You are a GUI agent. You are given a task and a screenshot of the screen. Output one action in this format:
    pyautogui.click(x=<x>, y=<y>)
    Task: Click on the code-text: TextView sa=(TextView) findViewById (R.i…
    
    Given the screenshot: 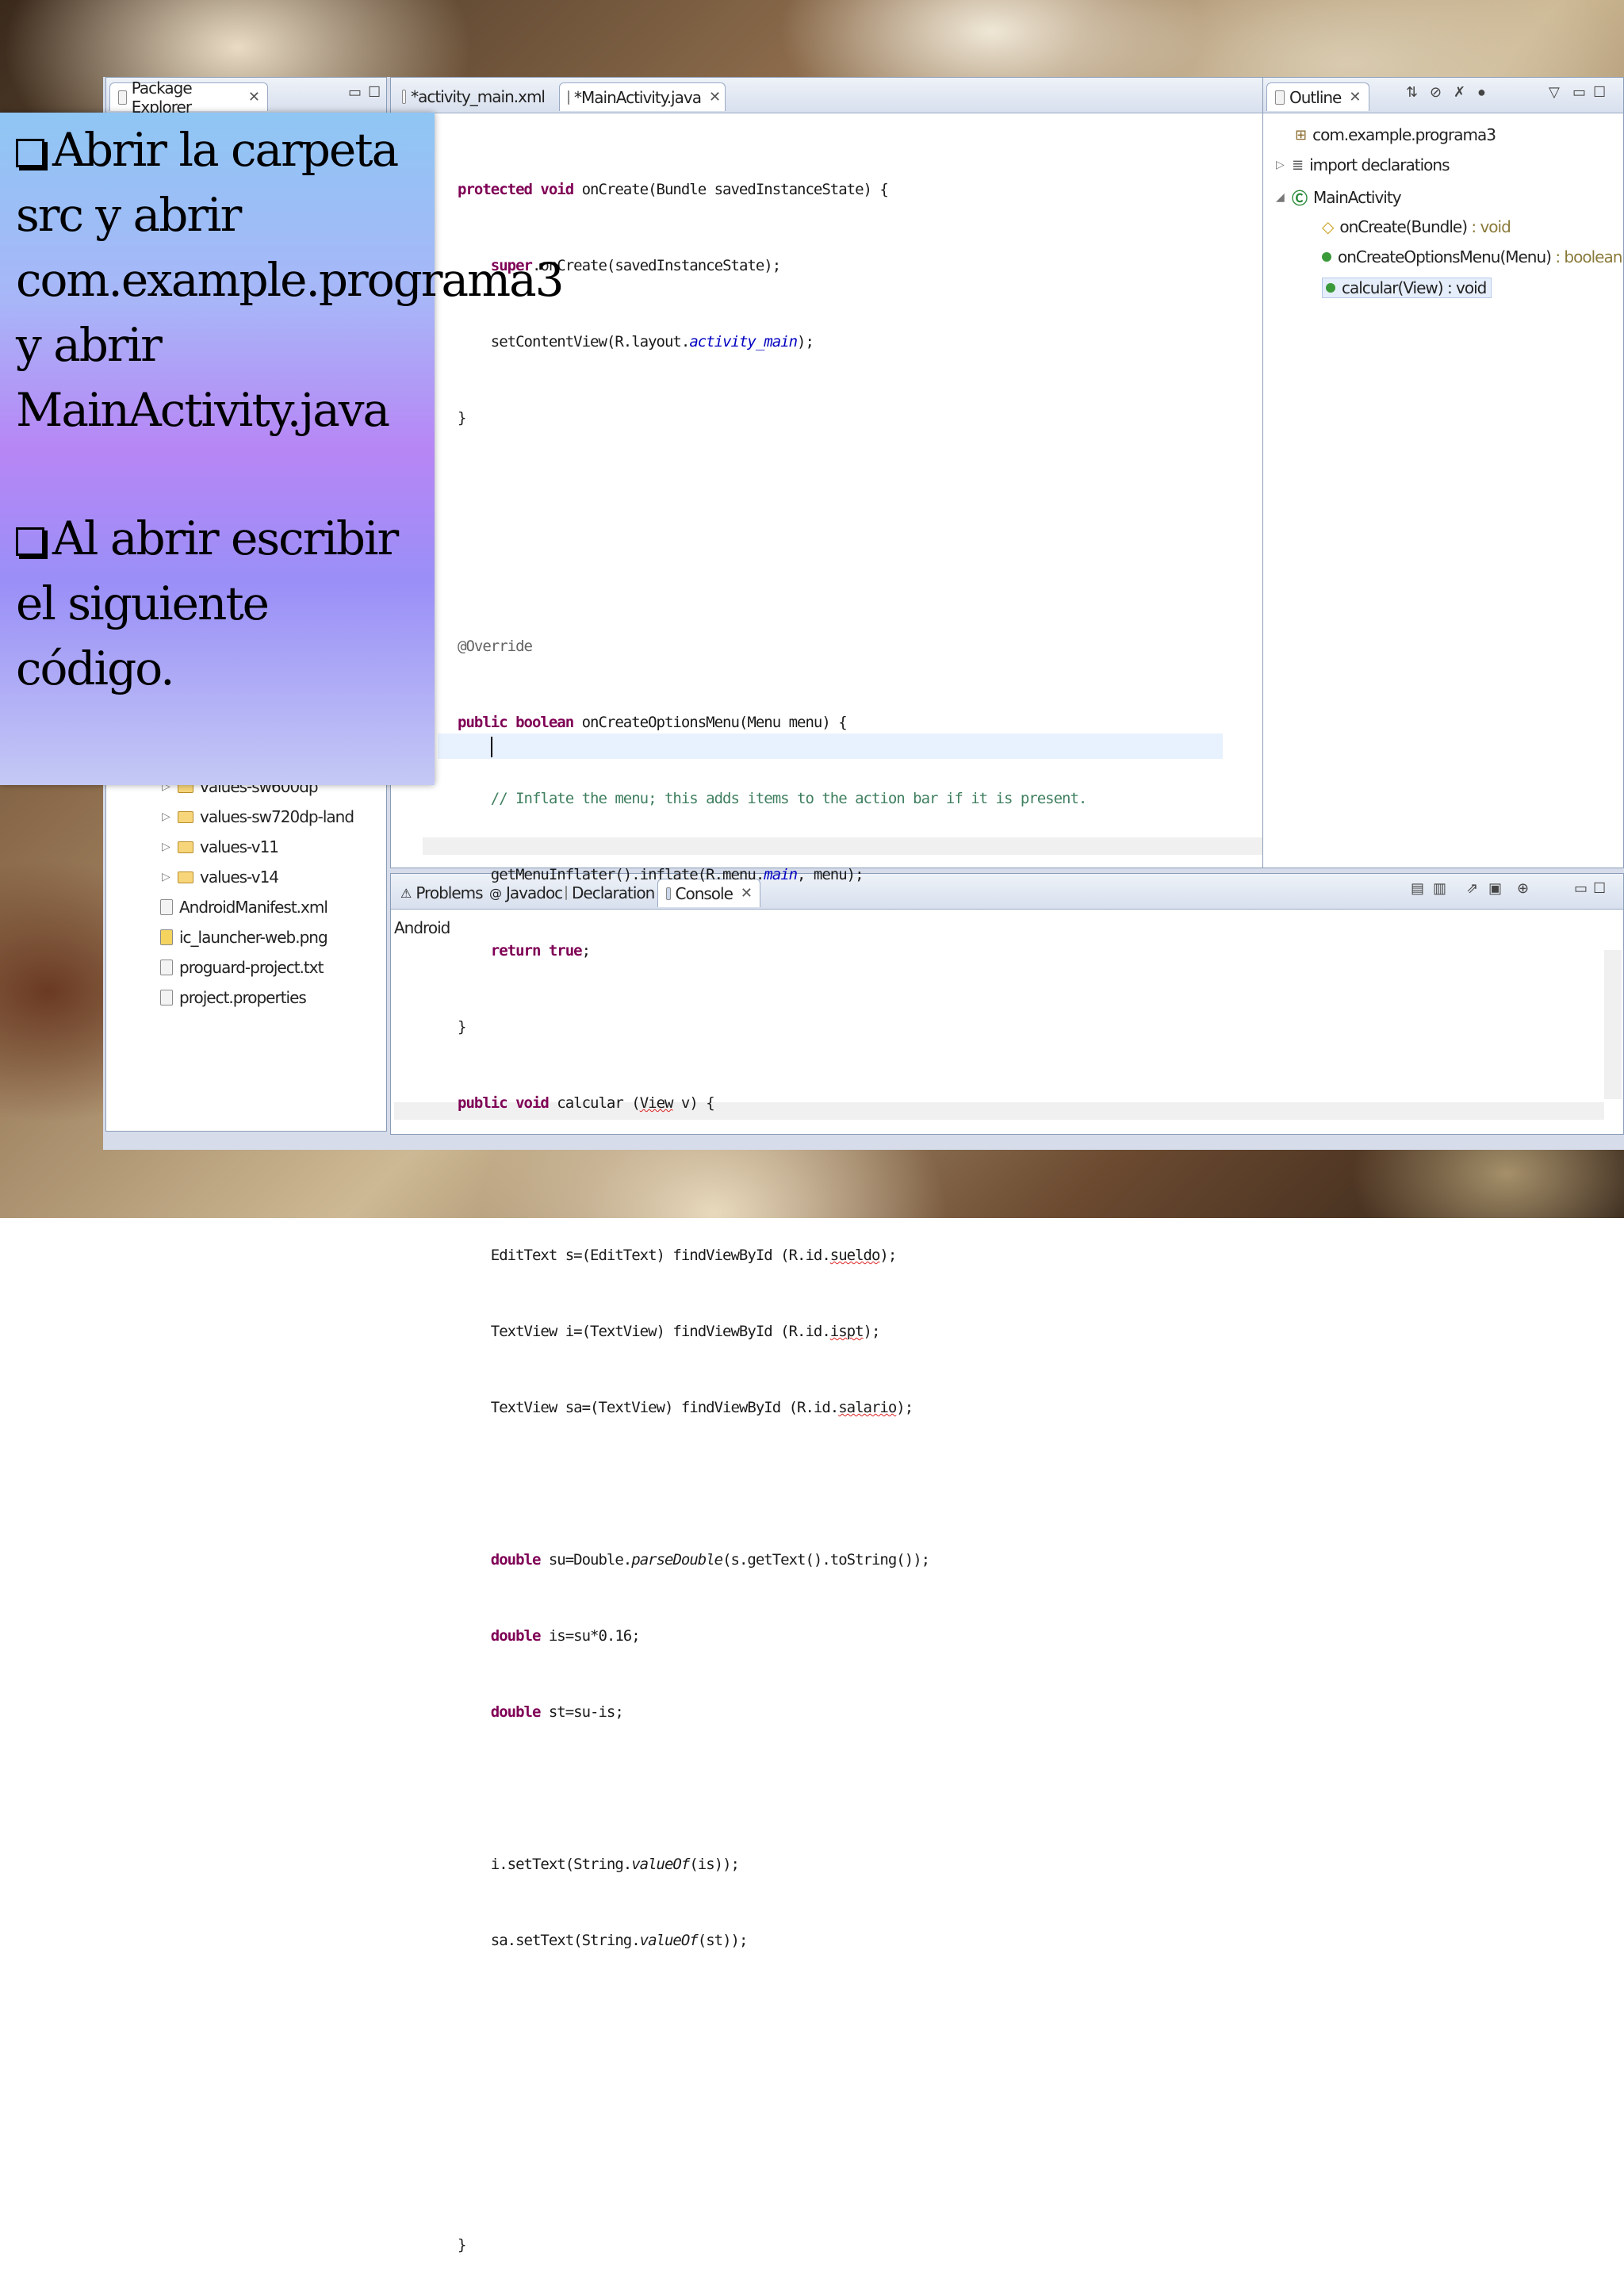 What is the action you would take?
    pyautogui.click(x=664, y=1407)
    